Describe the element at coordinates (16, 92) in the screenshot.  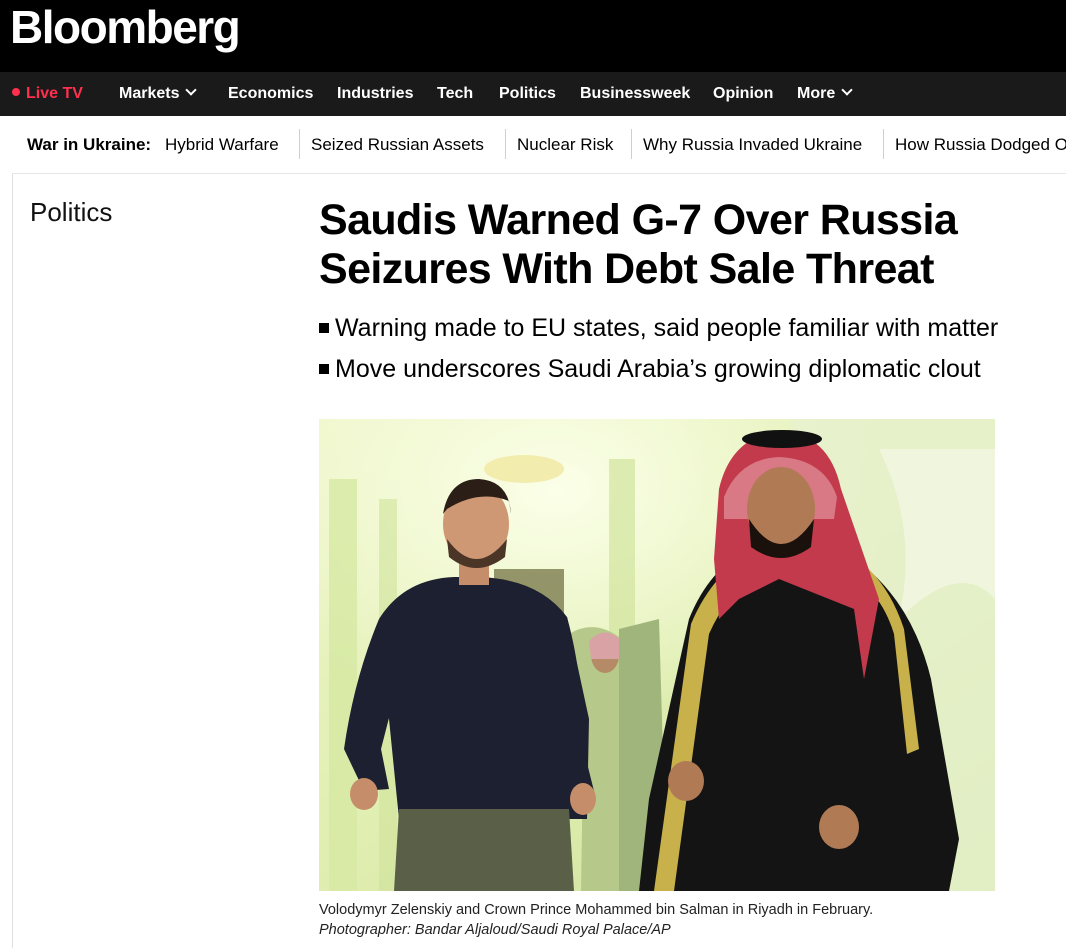
I see `live-dot-icon` at that location.